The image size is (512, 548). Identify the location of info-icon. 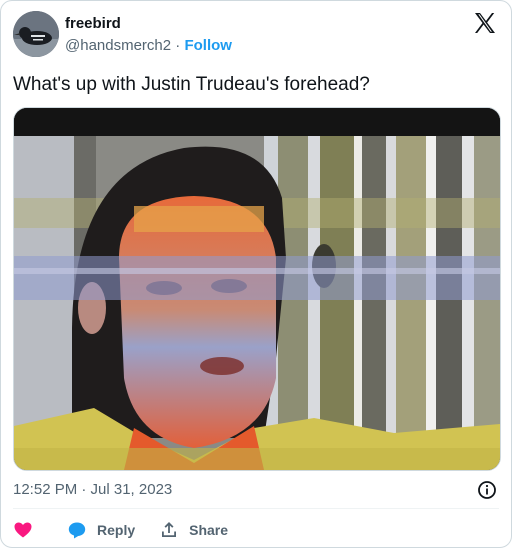
(487, 490).